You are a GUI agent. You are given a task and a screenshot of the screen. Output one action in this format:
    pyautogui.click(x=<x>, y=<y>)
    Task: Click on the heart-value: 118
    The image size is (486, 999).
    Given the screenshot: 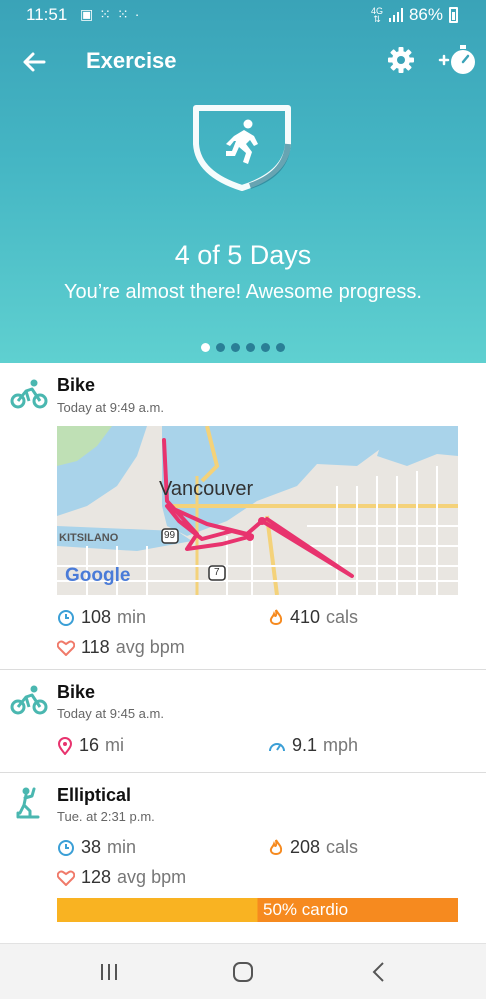 What is the action you would take?
    pyautogui.click(x=95, y=647)
    